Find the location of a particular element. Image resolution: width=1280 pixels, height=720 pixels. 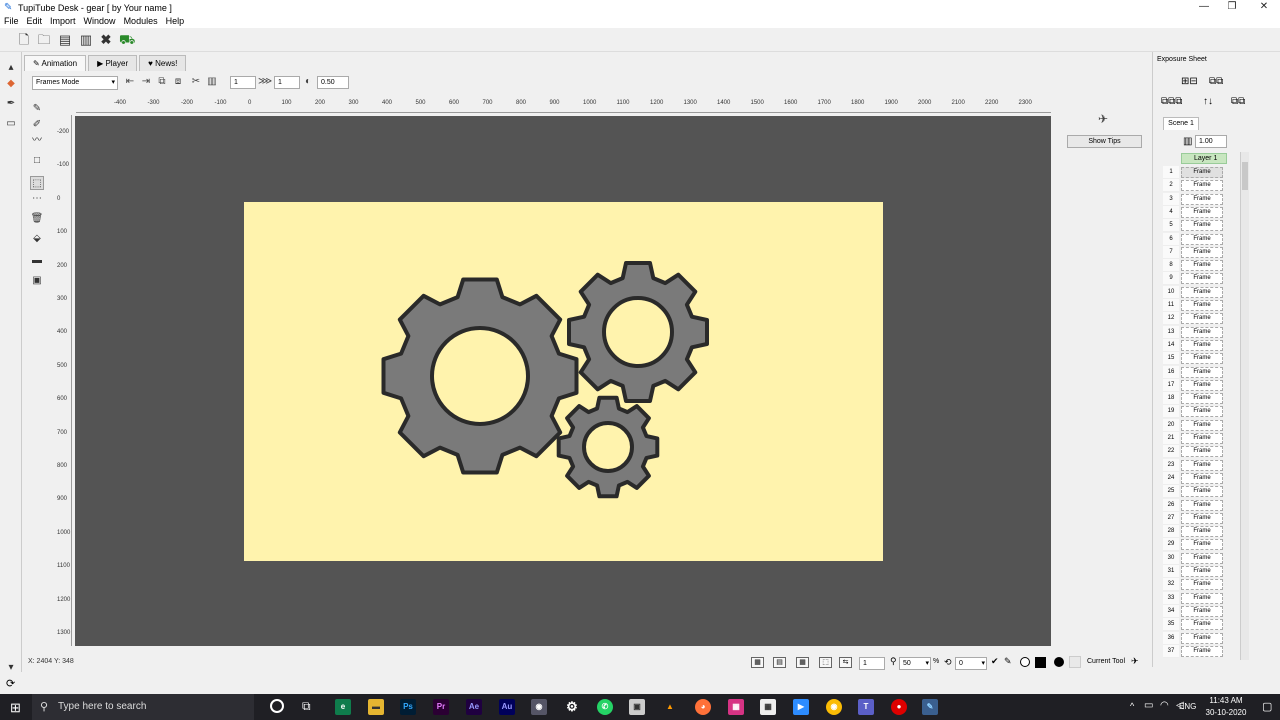

zoom-field: 50 ▾ is located at coordinates (915, 663).